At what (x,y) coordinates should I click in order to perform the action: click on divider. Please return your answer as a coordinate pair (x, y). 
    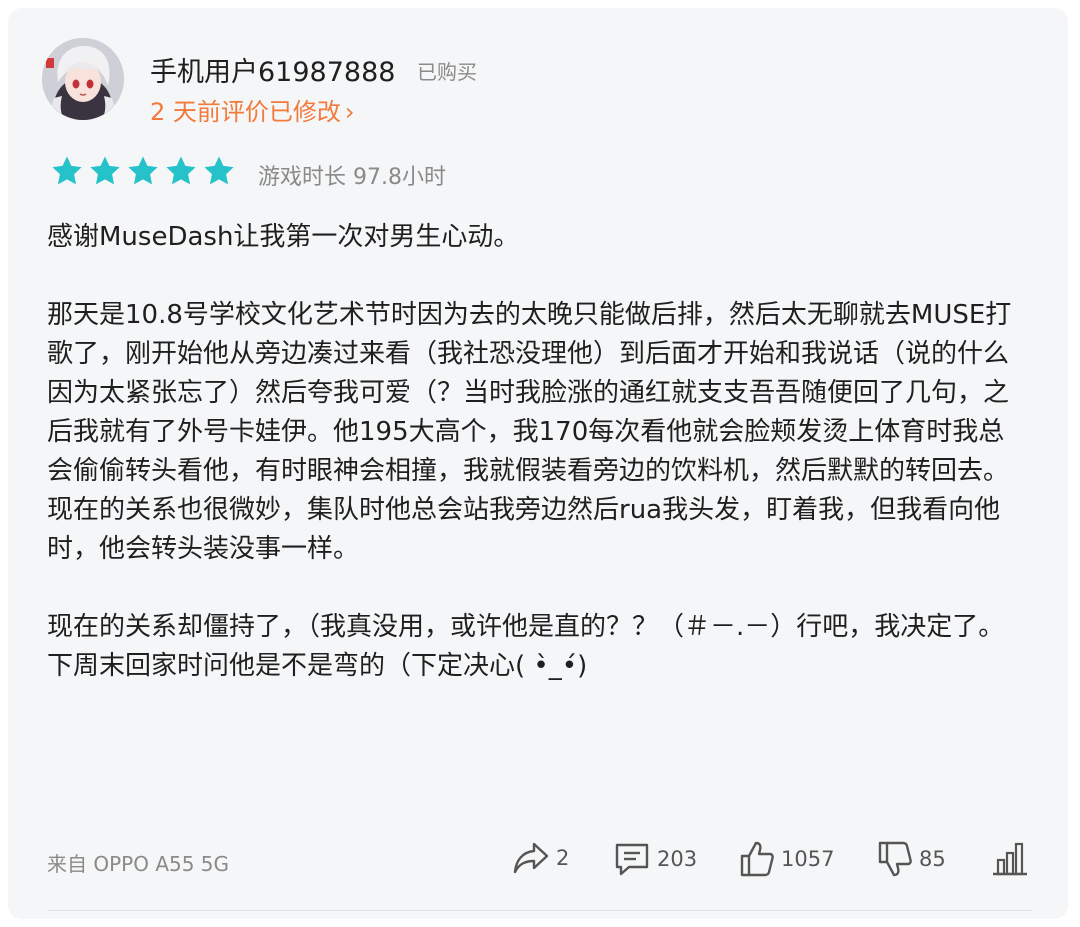
    Looking at the image, I should click on (539, 910).